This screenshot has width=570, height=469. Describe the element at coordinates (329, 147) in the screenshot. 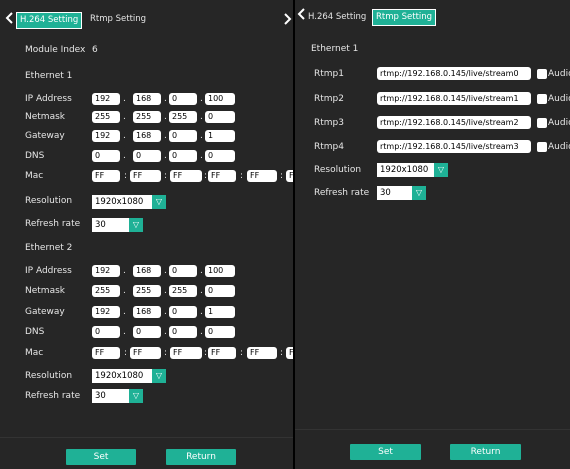

I see `rtmp4-label: Rtmp4` at that location.